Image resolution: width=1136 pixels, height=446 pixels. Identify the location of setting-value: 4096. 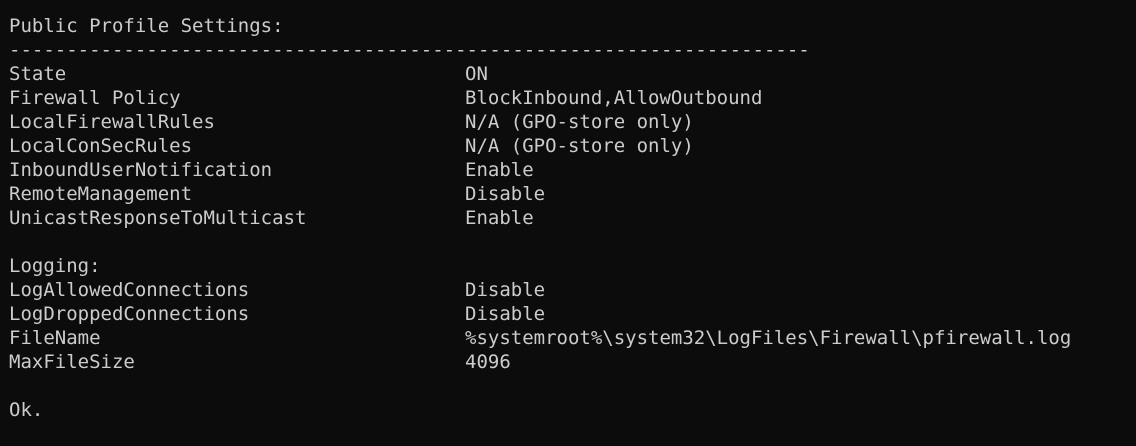
(488, 362).